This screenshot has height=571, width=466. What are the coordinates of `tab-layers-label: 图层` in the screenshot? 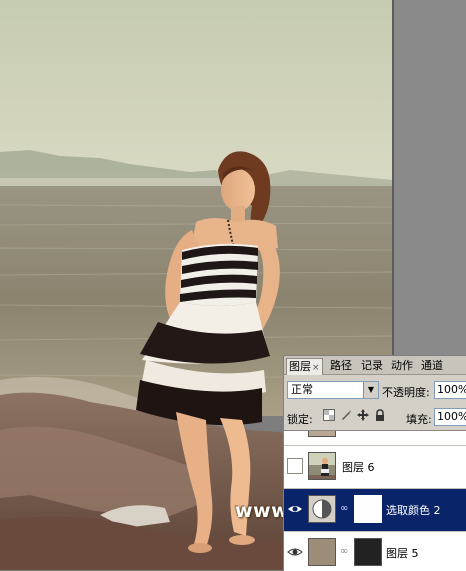 It's located at (300, 366).